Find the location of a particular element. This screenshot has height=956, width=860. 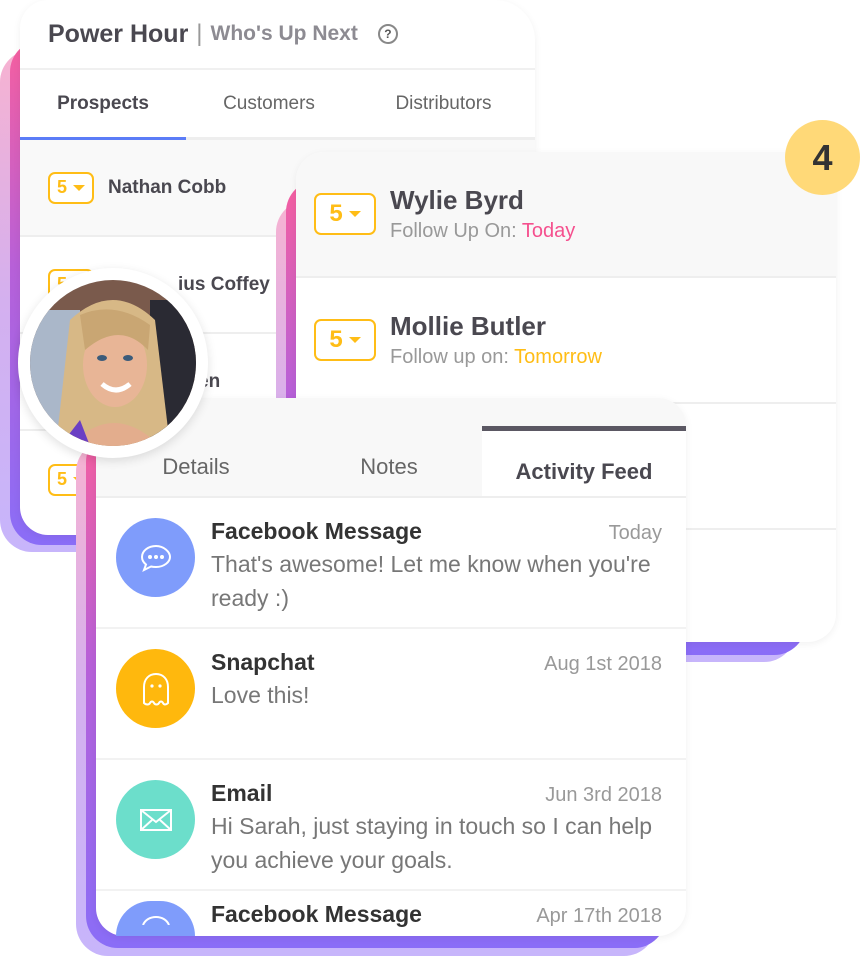

follow-up-label: Follow up on: is located at coordinates (449, 357).